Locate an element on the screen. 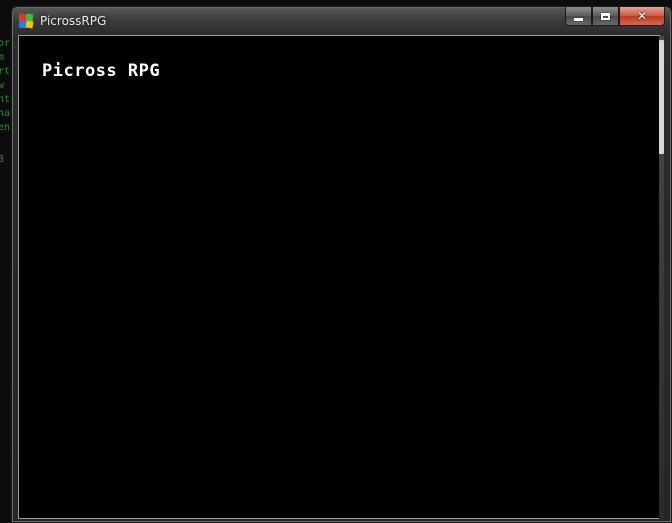 The height and width of the screenshot is (523, 672). close-button: ✕ is located at coordinates (642, 16).